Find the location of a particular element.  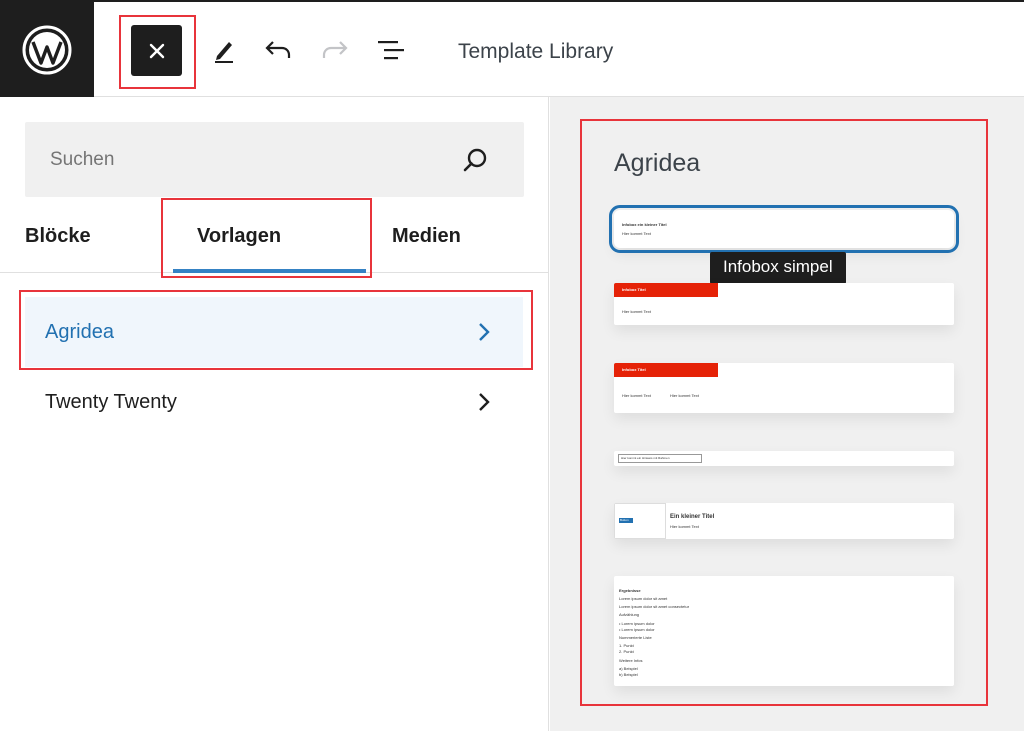

template-thumbnail: Infobox Titel Hier kommt Text is located at coordinates (666, 304).